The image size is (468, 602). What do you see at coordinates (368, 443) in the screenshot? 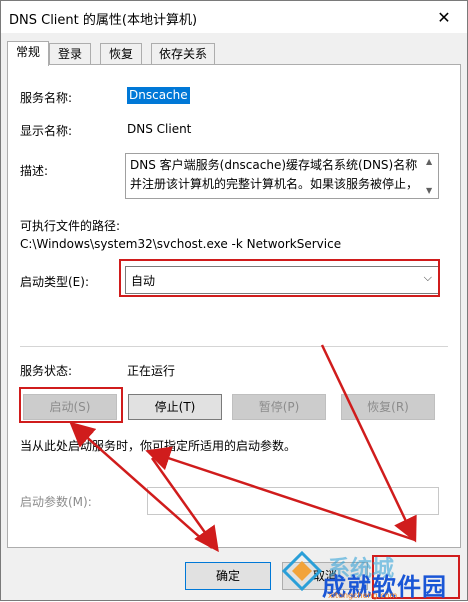
I see `arrow-to-apply` at bounding box center [368, 443].